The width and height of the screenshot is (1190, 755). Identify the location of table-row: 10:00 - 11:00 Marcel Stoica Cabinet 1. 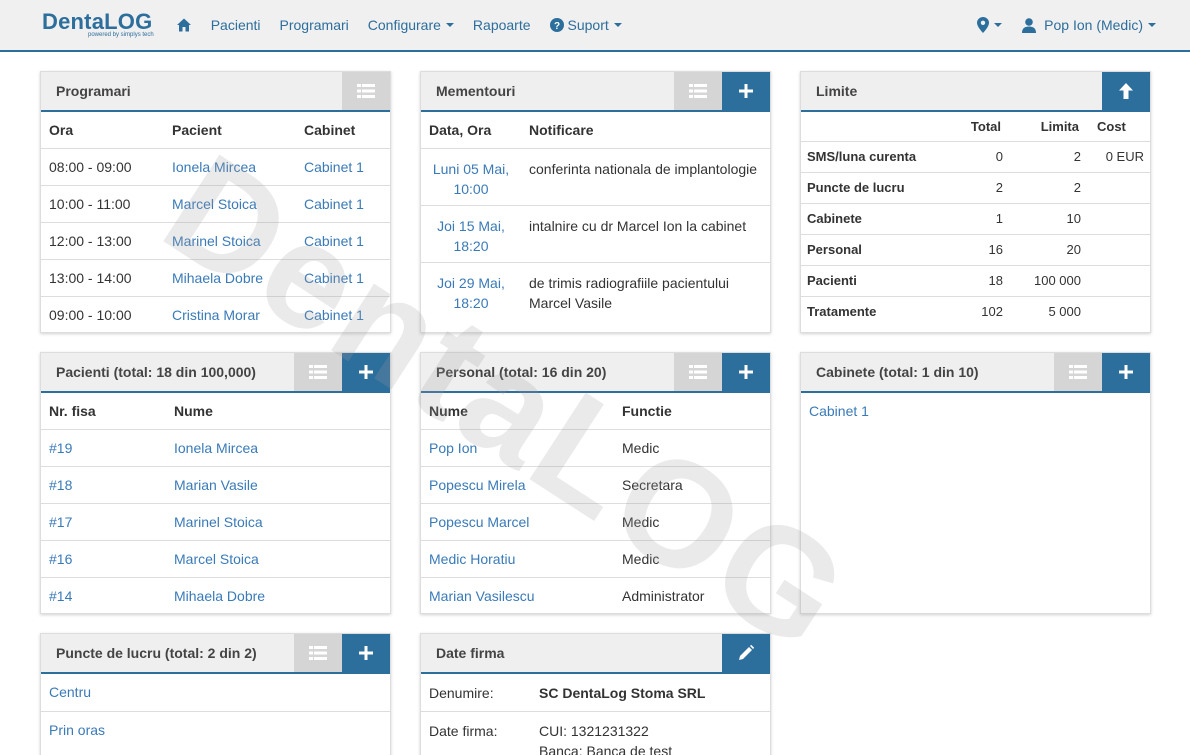
(215, 204).